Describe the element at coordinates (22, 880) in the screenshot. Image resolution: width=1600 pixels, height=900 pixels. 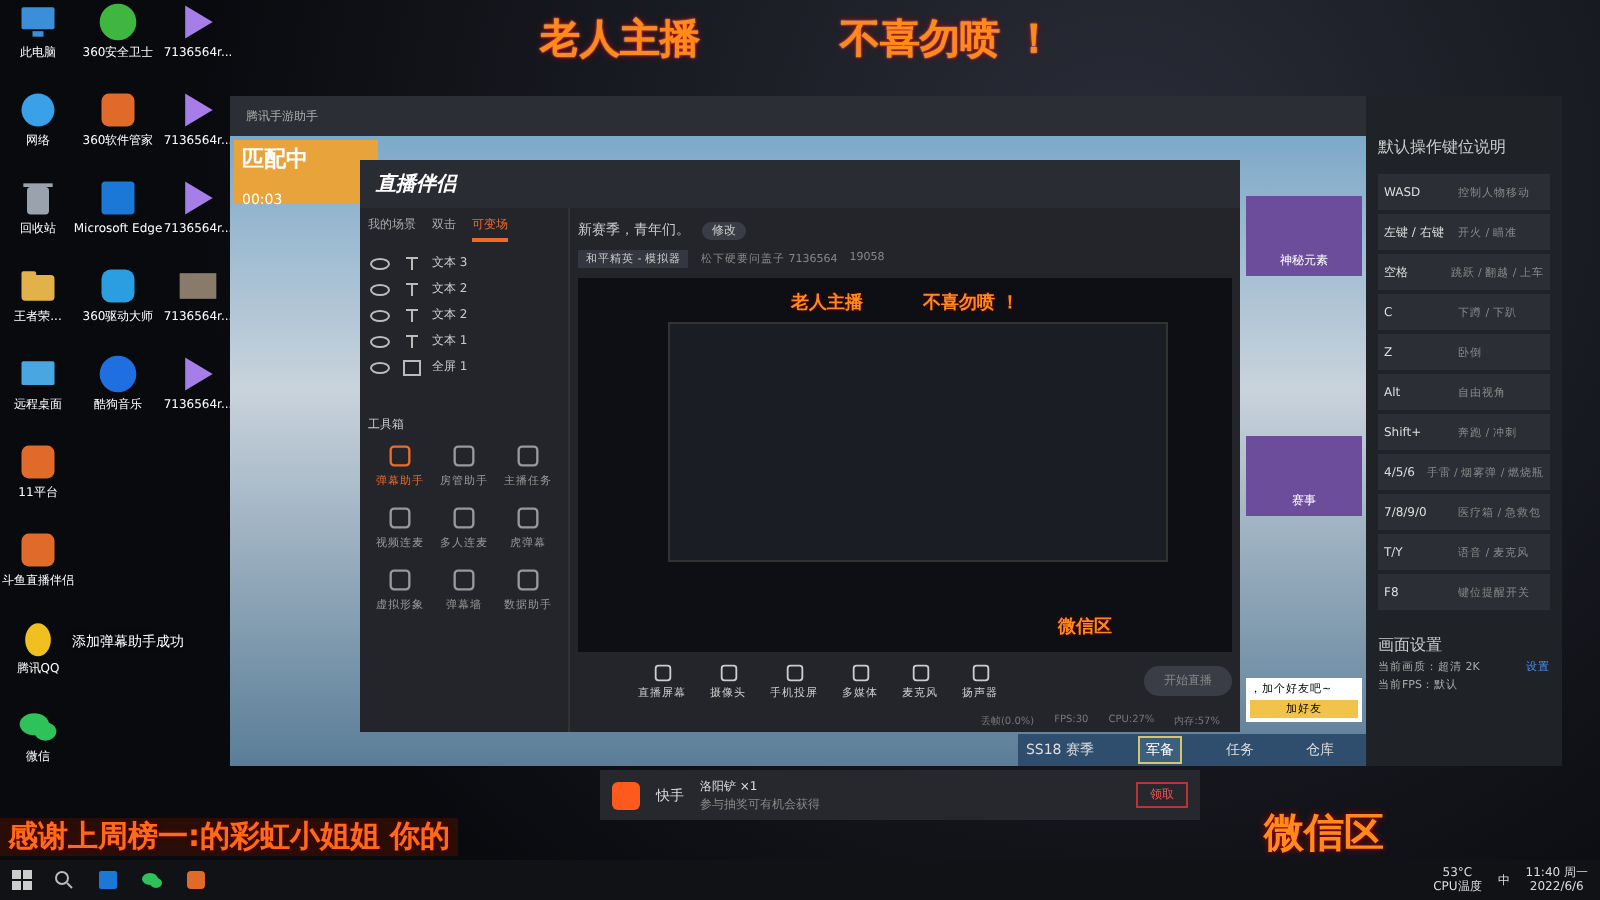
I see `start-icon` at that location.